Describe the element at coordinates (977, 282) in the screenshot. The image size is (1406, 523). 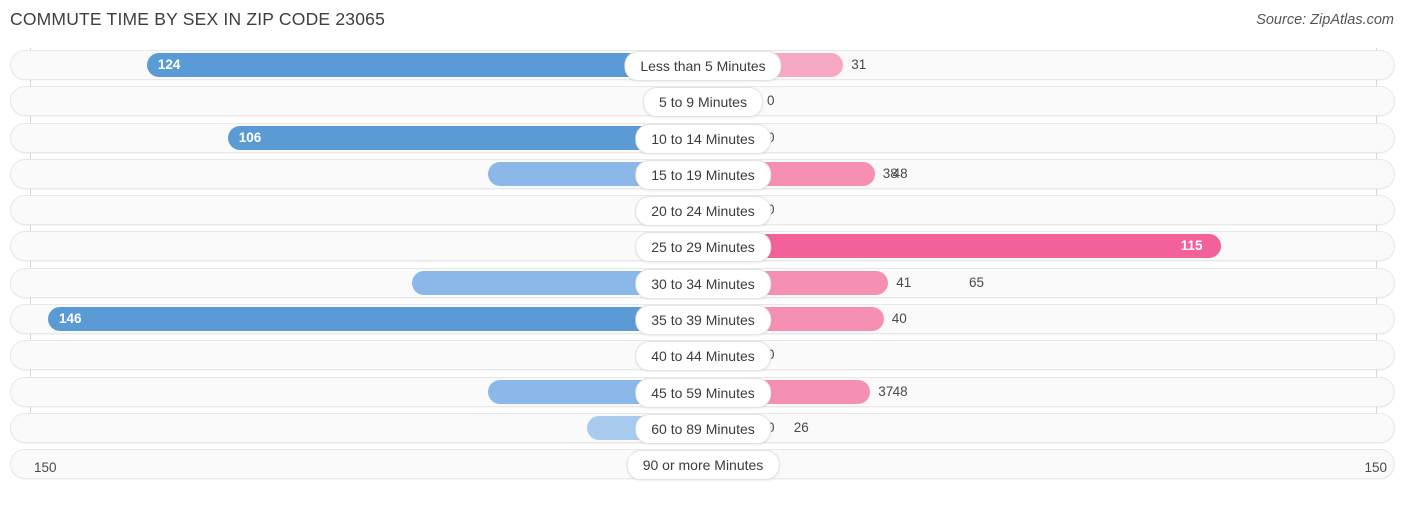
I see `male-value-label: 65` at that location.